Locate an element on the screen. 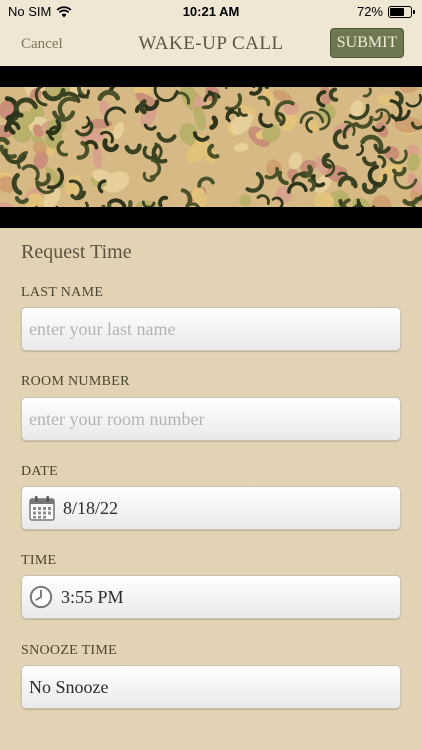  room-number-label: ROOM NUMBER is located at coordinates (75, 381).